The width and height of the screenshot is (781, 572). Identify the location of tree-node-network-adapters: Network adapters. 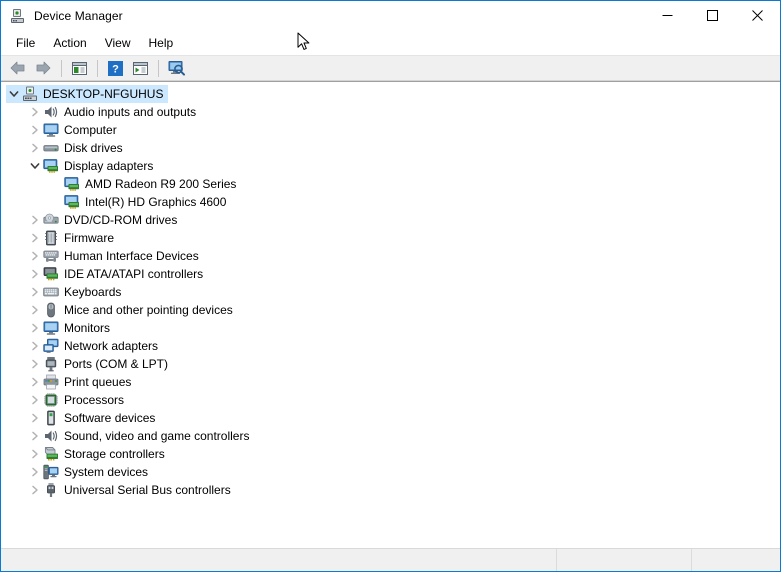
(390, 346).